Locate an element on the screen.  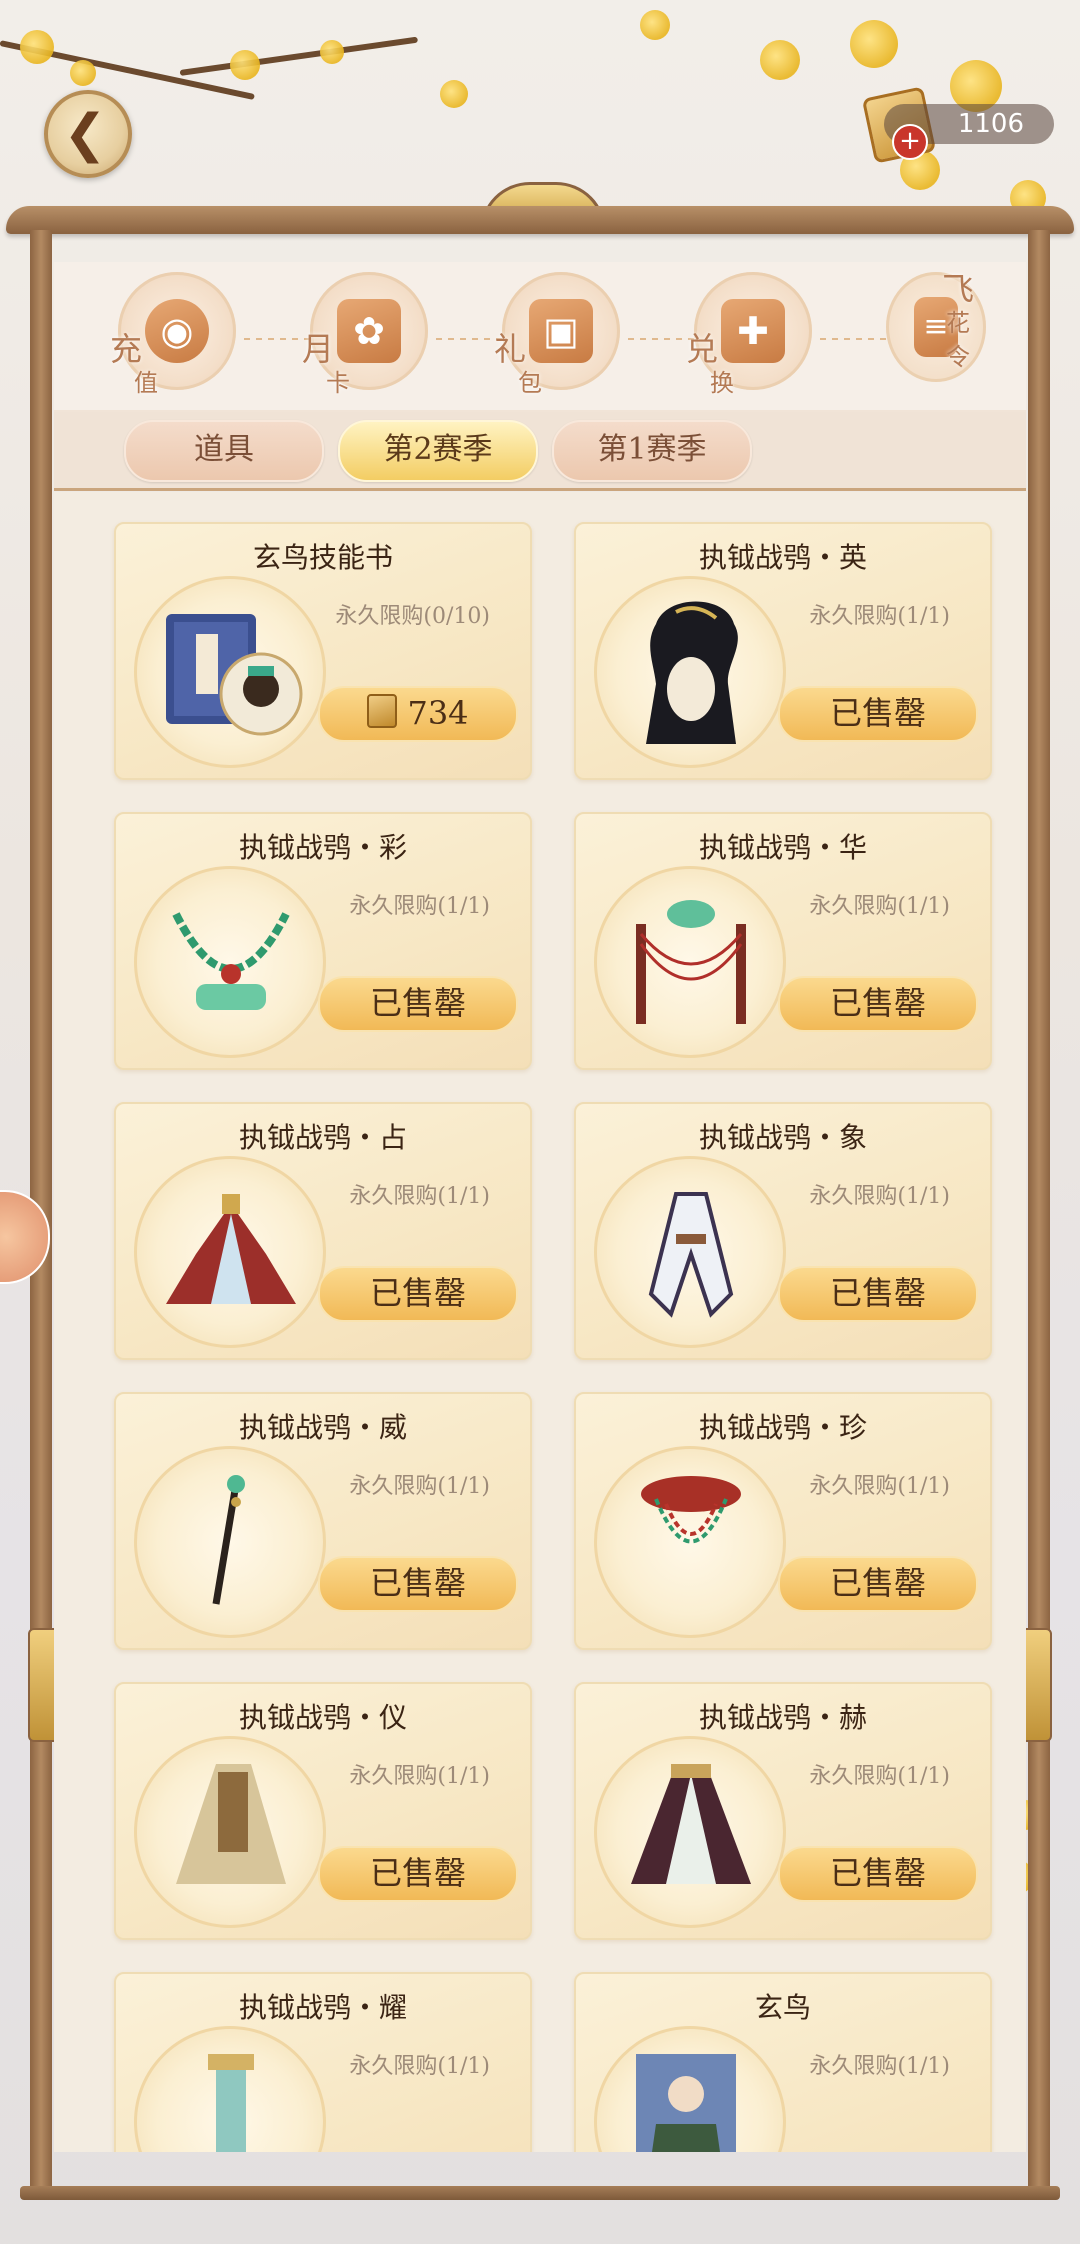
item-name: 执钺战鸮・威 is located at coordinates (322, 1427).